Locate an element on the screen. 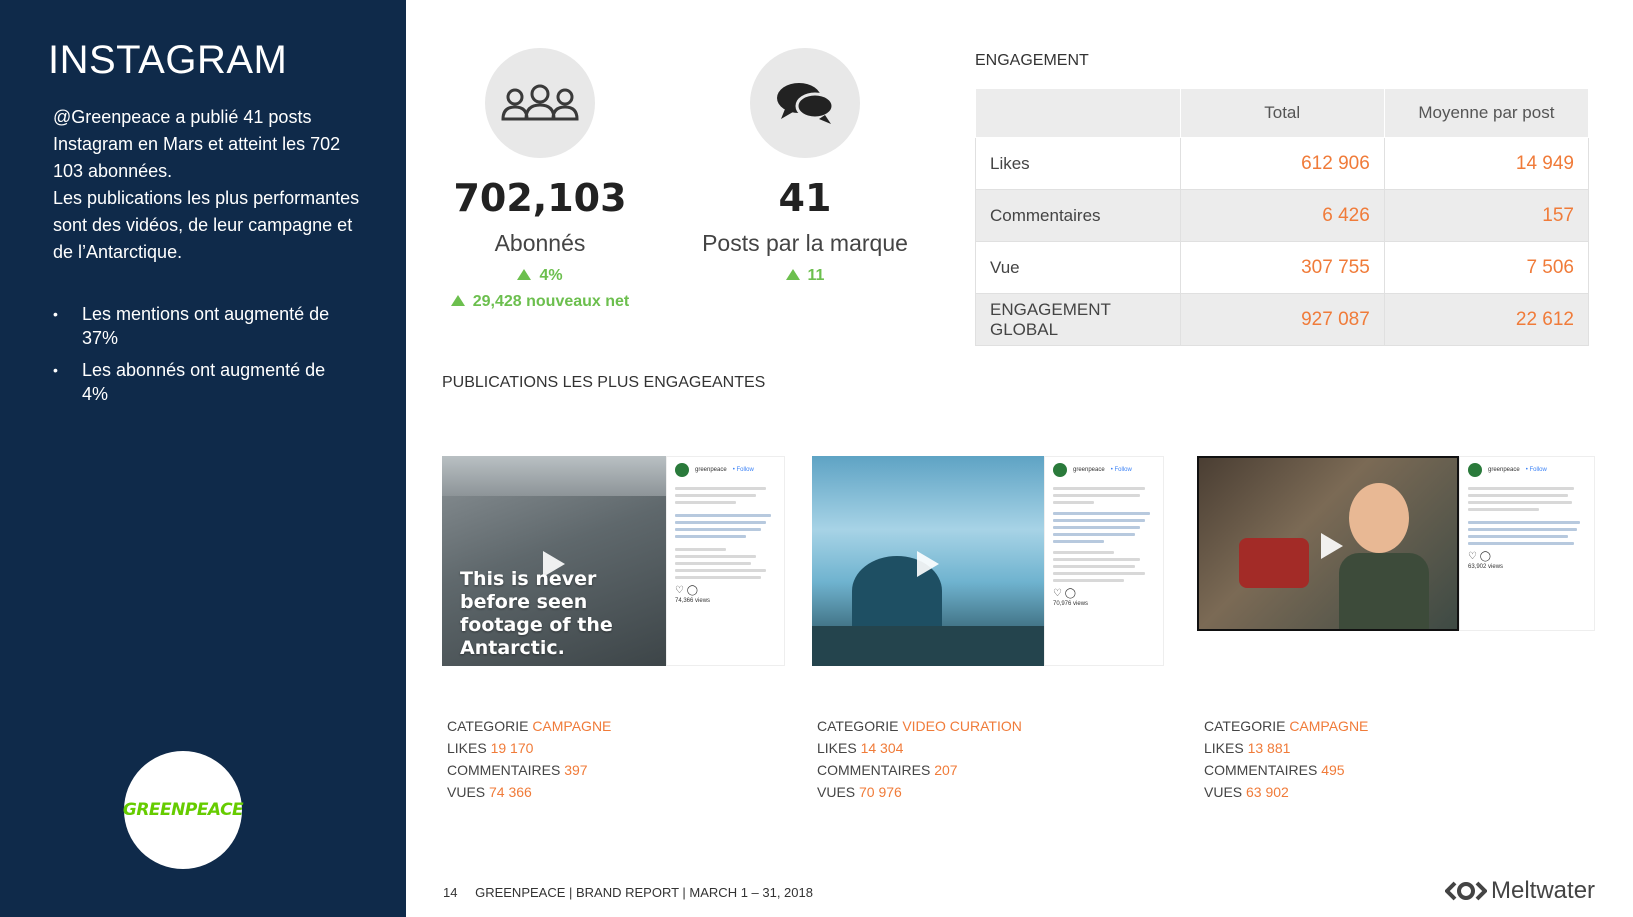 The image size is (1633, 917). likes-value: 14 304 is located at coordinates (882, 748).